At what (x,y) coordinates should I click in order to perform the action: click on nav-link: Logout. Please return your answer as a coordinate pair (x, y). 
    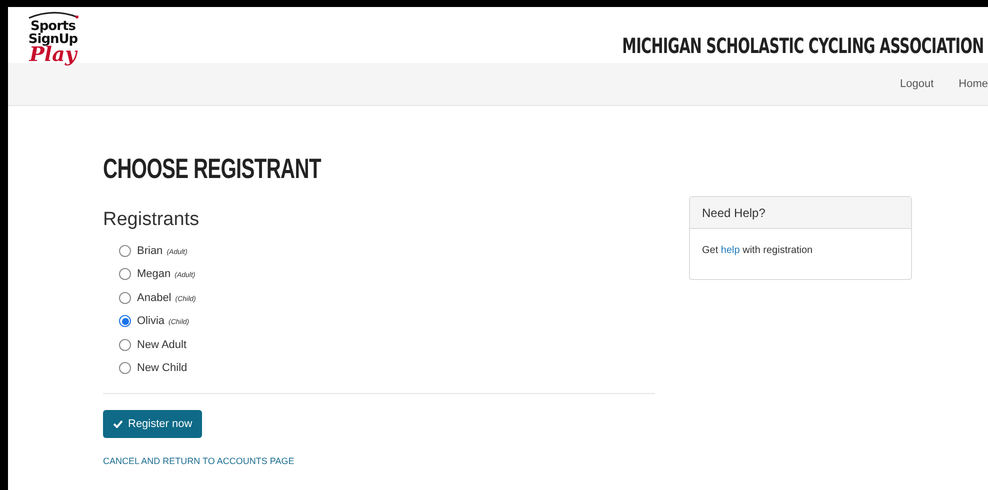
    Looking at the image, I should click on (917, 84).